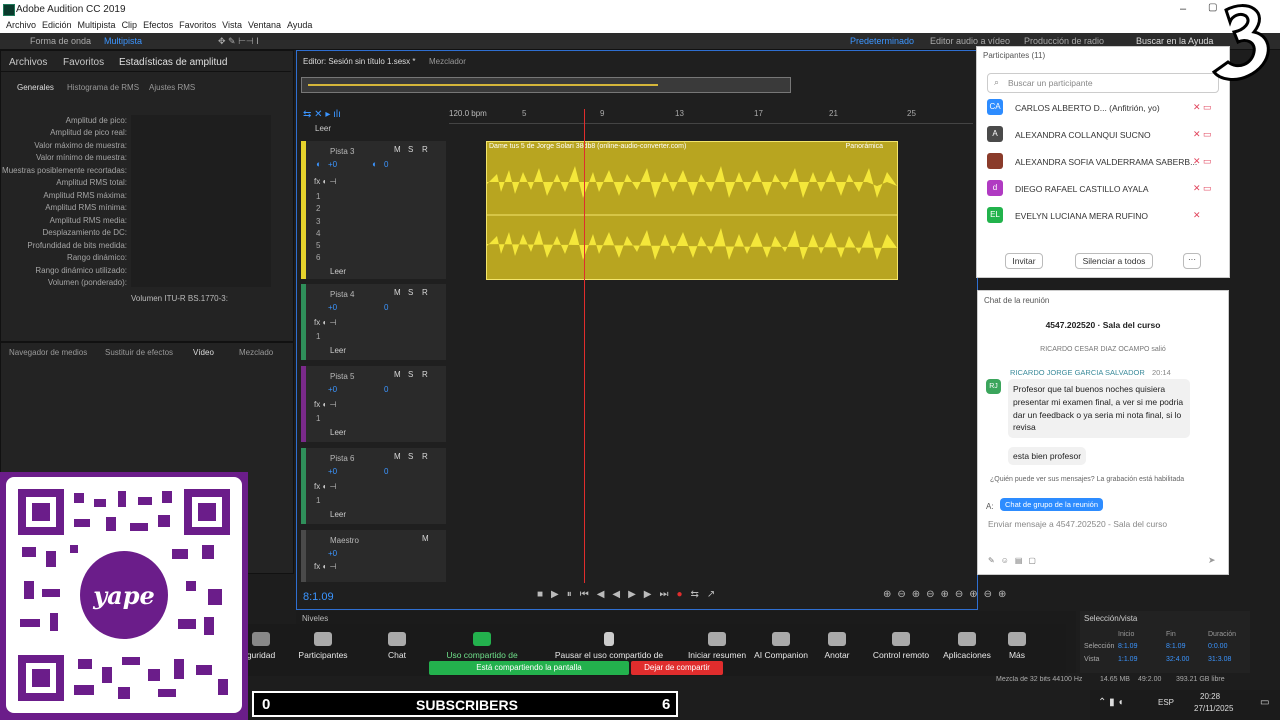 The image size is (1280, 720). Describe the element at coordinates (21, 25) in the screenshot. I see `menu-archivo: Archivo` at that location.